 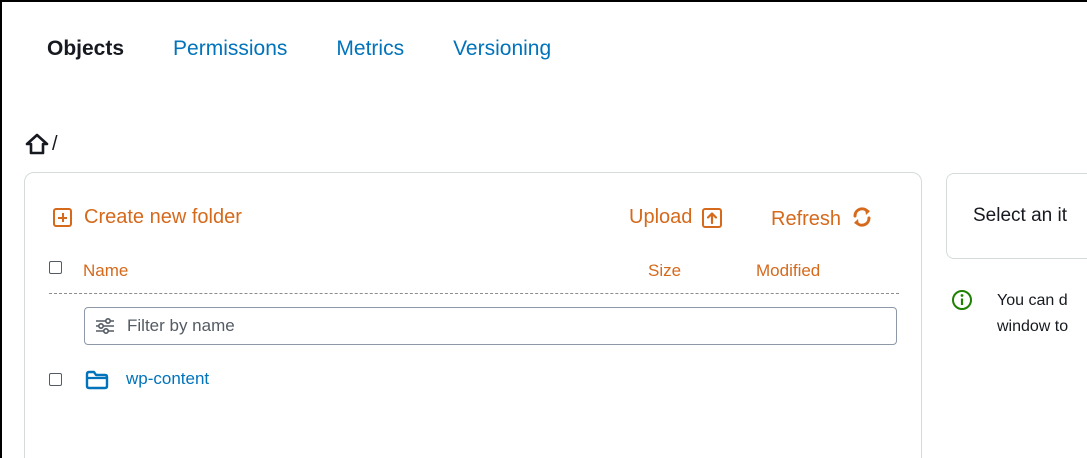 What do you see at coordinates (163, 217) in the screenshot?
I see `create-folder-label: Create new folder` at bounding box center [163, 217].